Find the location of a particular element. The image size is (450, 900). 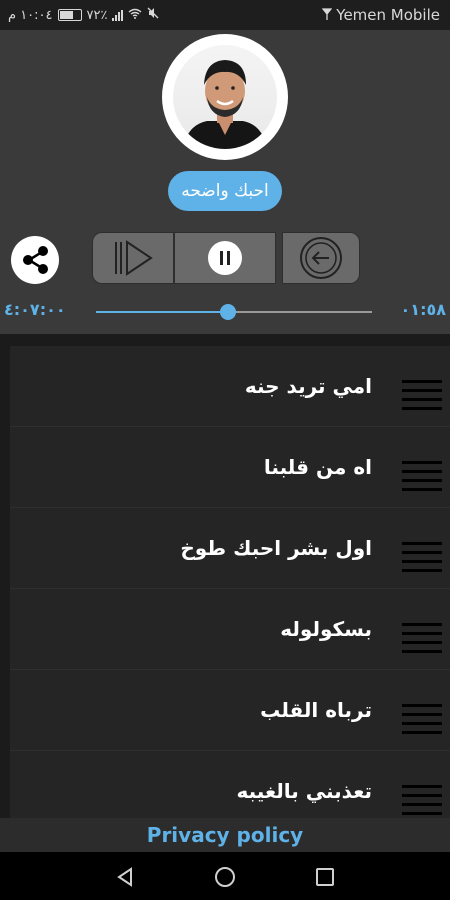

artist-avatar is located at coordinates (225, 97).